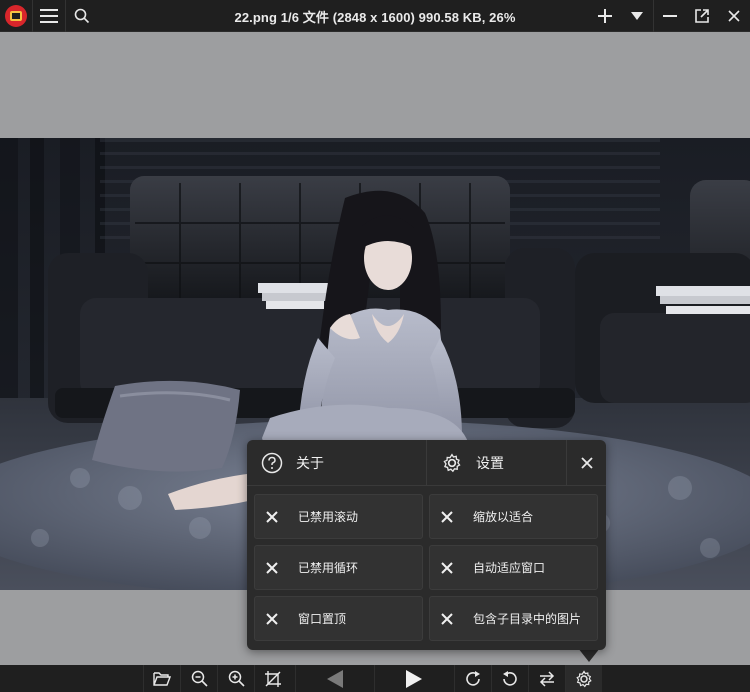 Image resolution: width=750 pixels, height=692 pixels. What do you see at coordinates (734, 16) in the screenshot?
I see `close-icon` at bounding box center [734, 16].